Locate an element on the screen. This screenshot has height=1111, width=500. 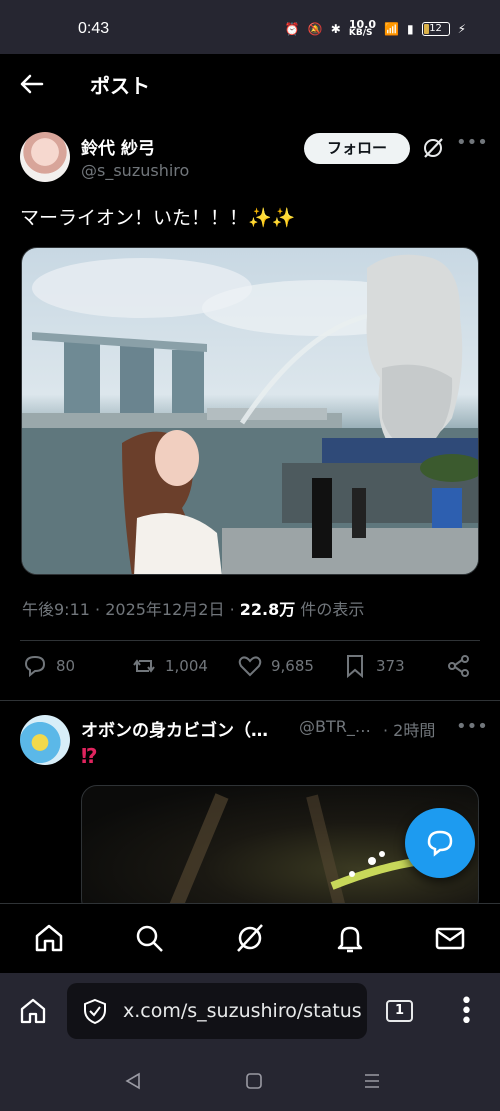
post-meta: 午後9:11 · 2025年12月2日 · 22.8万 件の表示 is located at coordinates (193, 609).